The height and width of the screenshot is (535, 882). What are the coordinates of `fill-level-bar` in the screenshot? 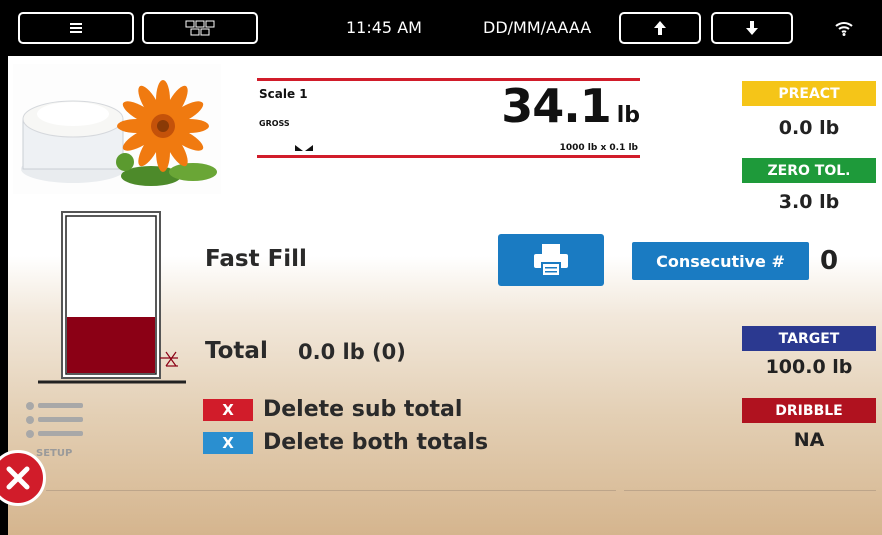 It's located at (111, 345).